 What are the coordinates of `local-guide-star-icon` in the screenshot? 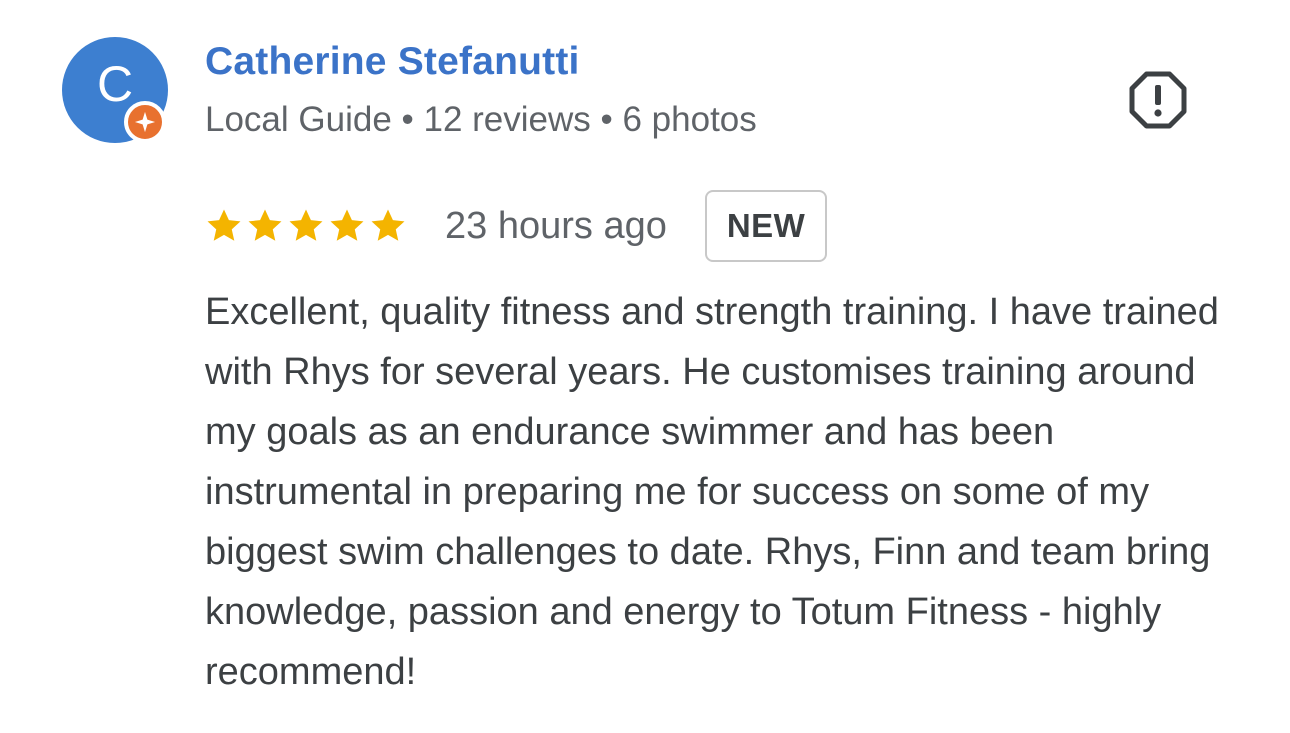 It's located at (145, 122).